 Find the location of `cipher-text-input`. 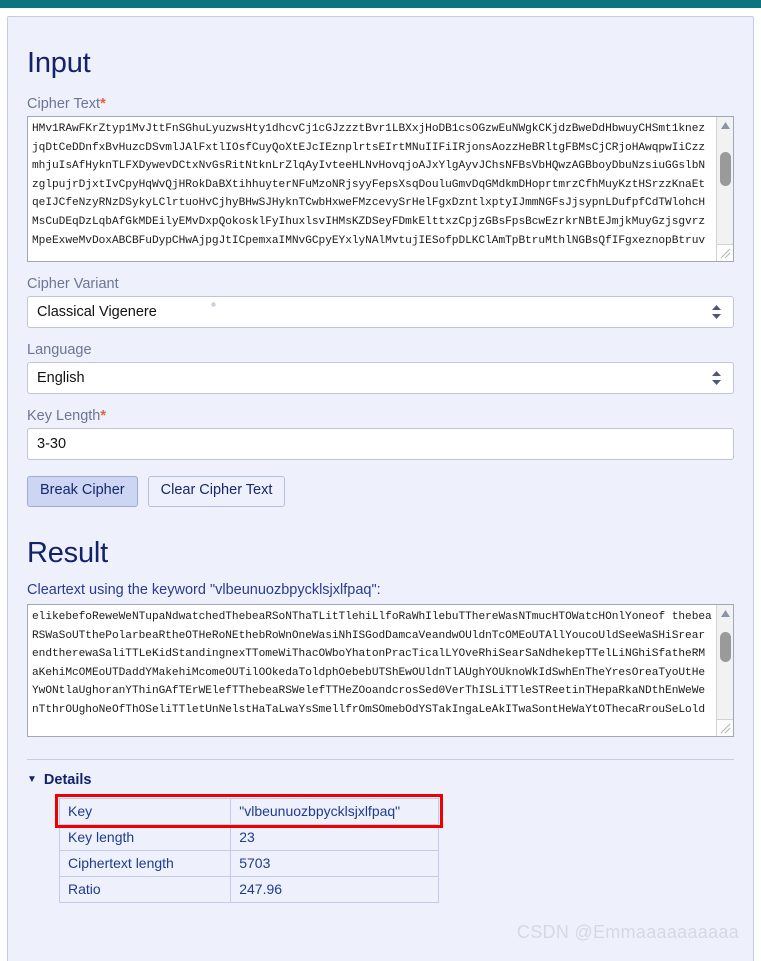

cipher-text-input is located at coordinates (380, 189).